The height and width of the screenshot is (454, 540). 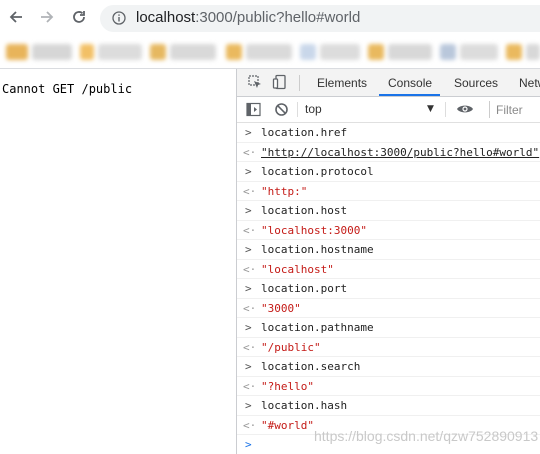 I want to click on console-input-text: location.search, so click(x=310, y=366).